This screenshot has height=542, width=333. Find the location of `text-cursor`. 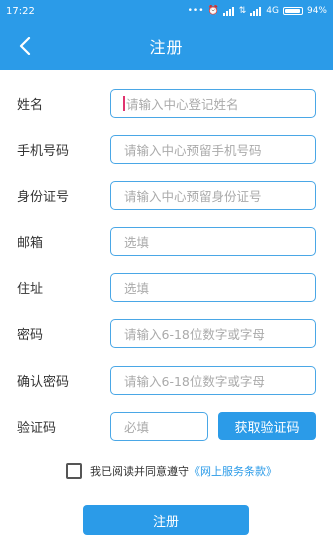

text-cursor is located at coordinates (124, 103).